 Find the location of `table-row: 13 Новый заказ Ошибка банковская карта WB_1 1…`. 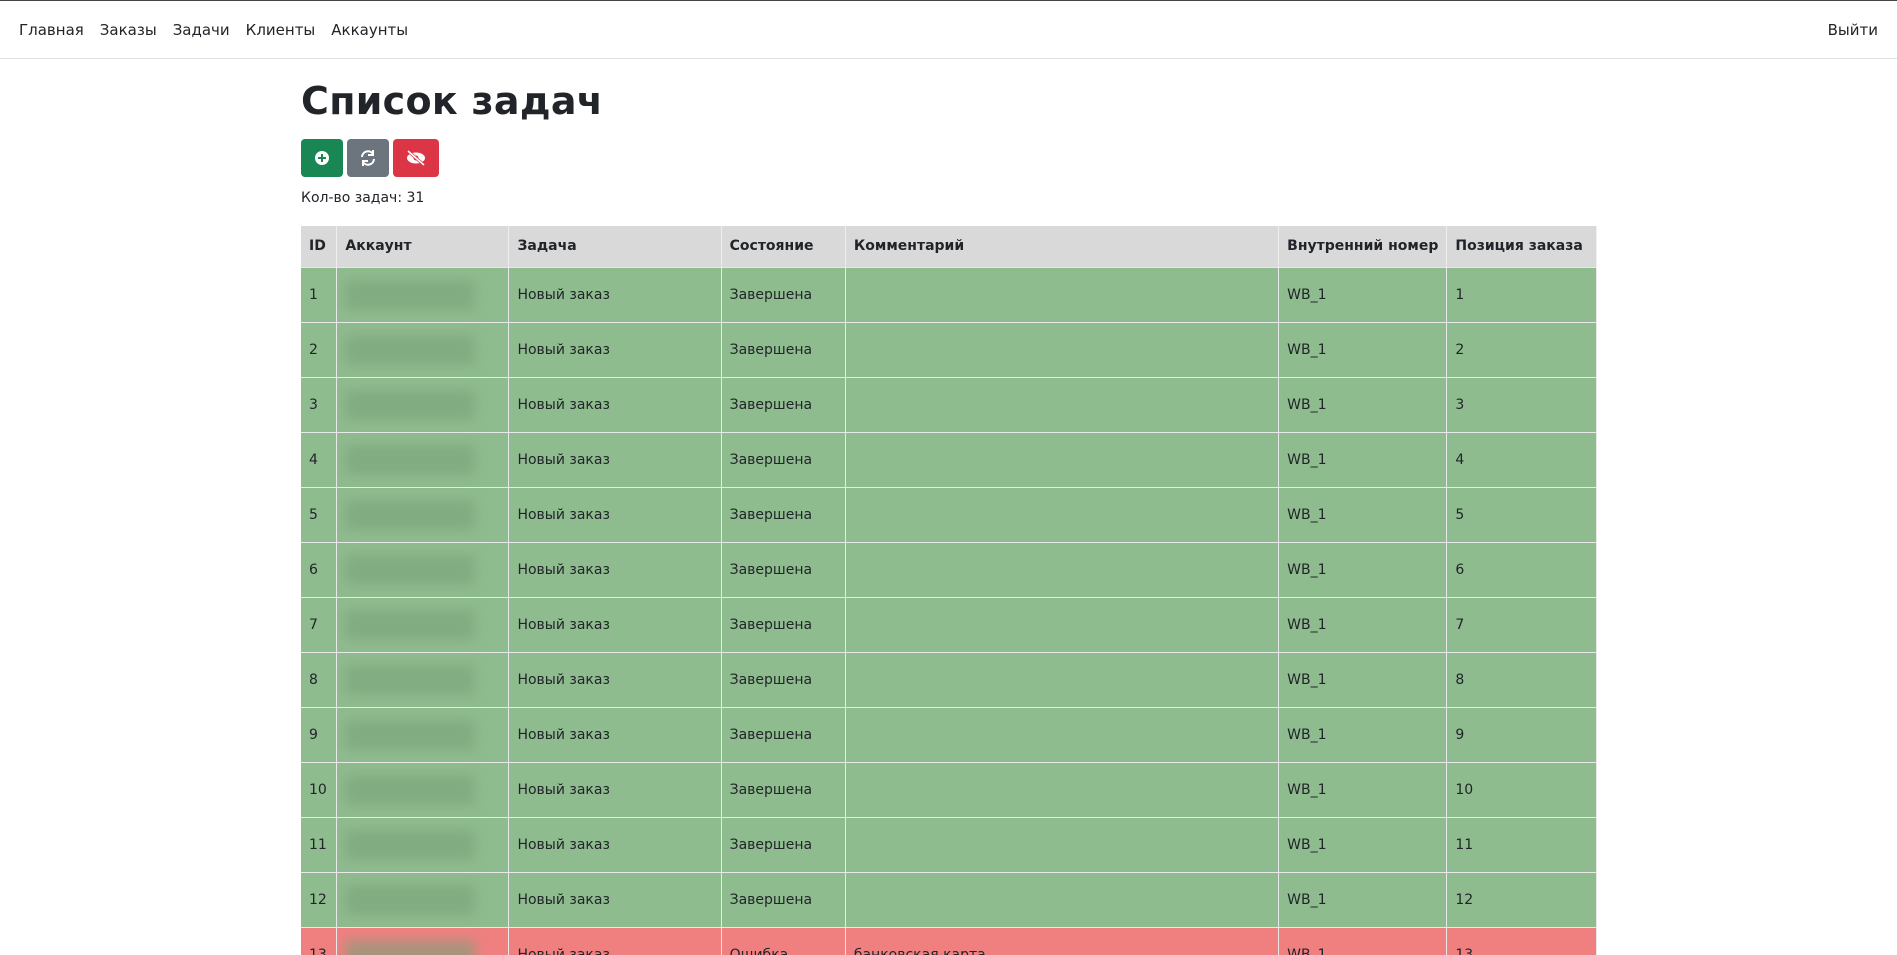

table-row: 13 Новый заказ Ошибка банковская карта WB_1 1… is located at coordinates (949, 940).